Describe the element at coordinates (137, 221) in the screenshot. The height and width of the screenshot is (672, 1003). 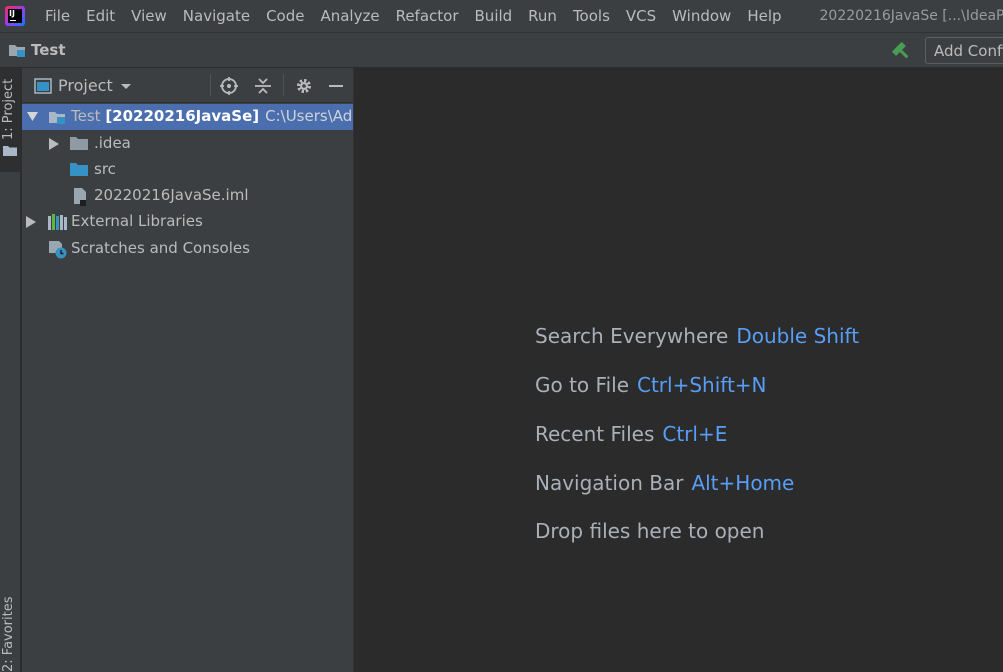
I see `tree-label-external-libraries: External Libraries` at that location.